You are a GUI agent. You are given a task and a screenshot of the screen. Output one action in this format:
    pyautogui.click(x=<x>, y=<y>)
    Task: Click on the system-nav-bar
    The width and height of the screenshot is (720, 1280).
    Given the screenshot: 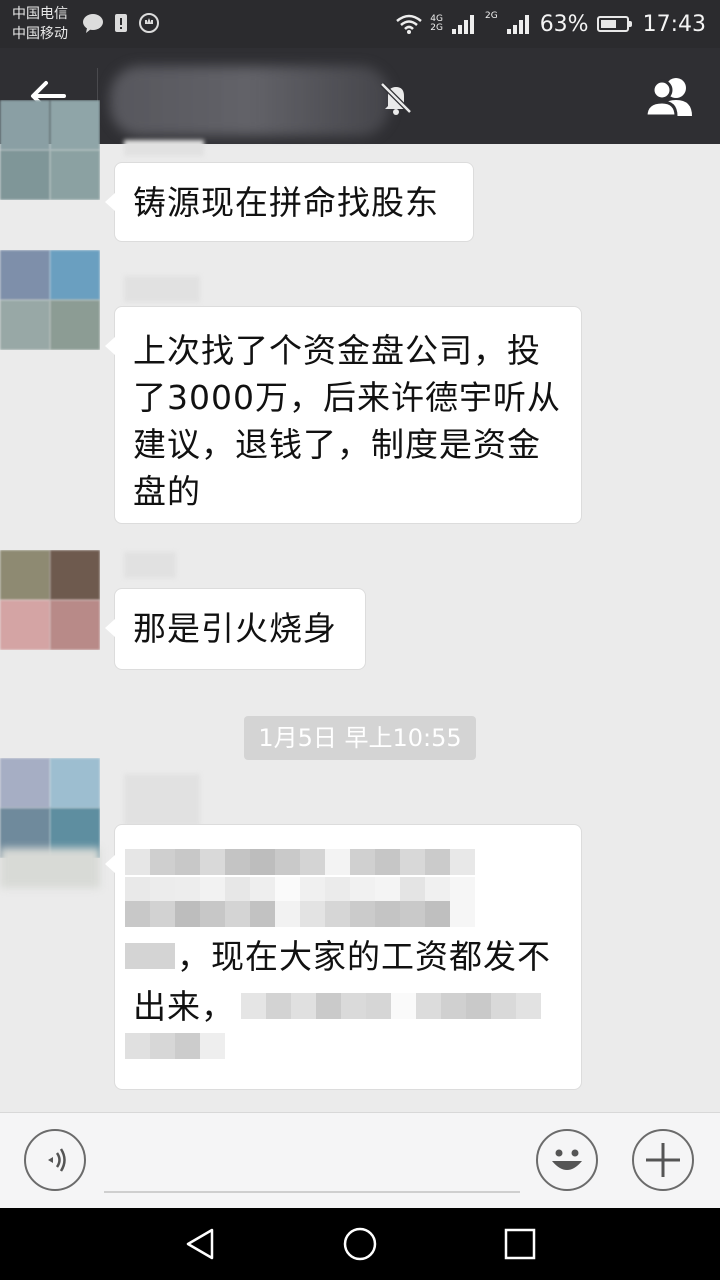 What is the action you would take?
    pyautogui.click(x=360, y=1244)
    